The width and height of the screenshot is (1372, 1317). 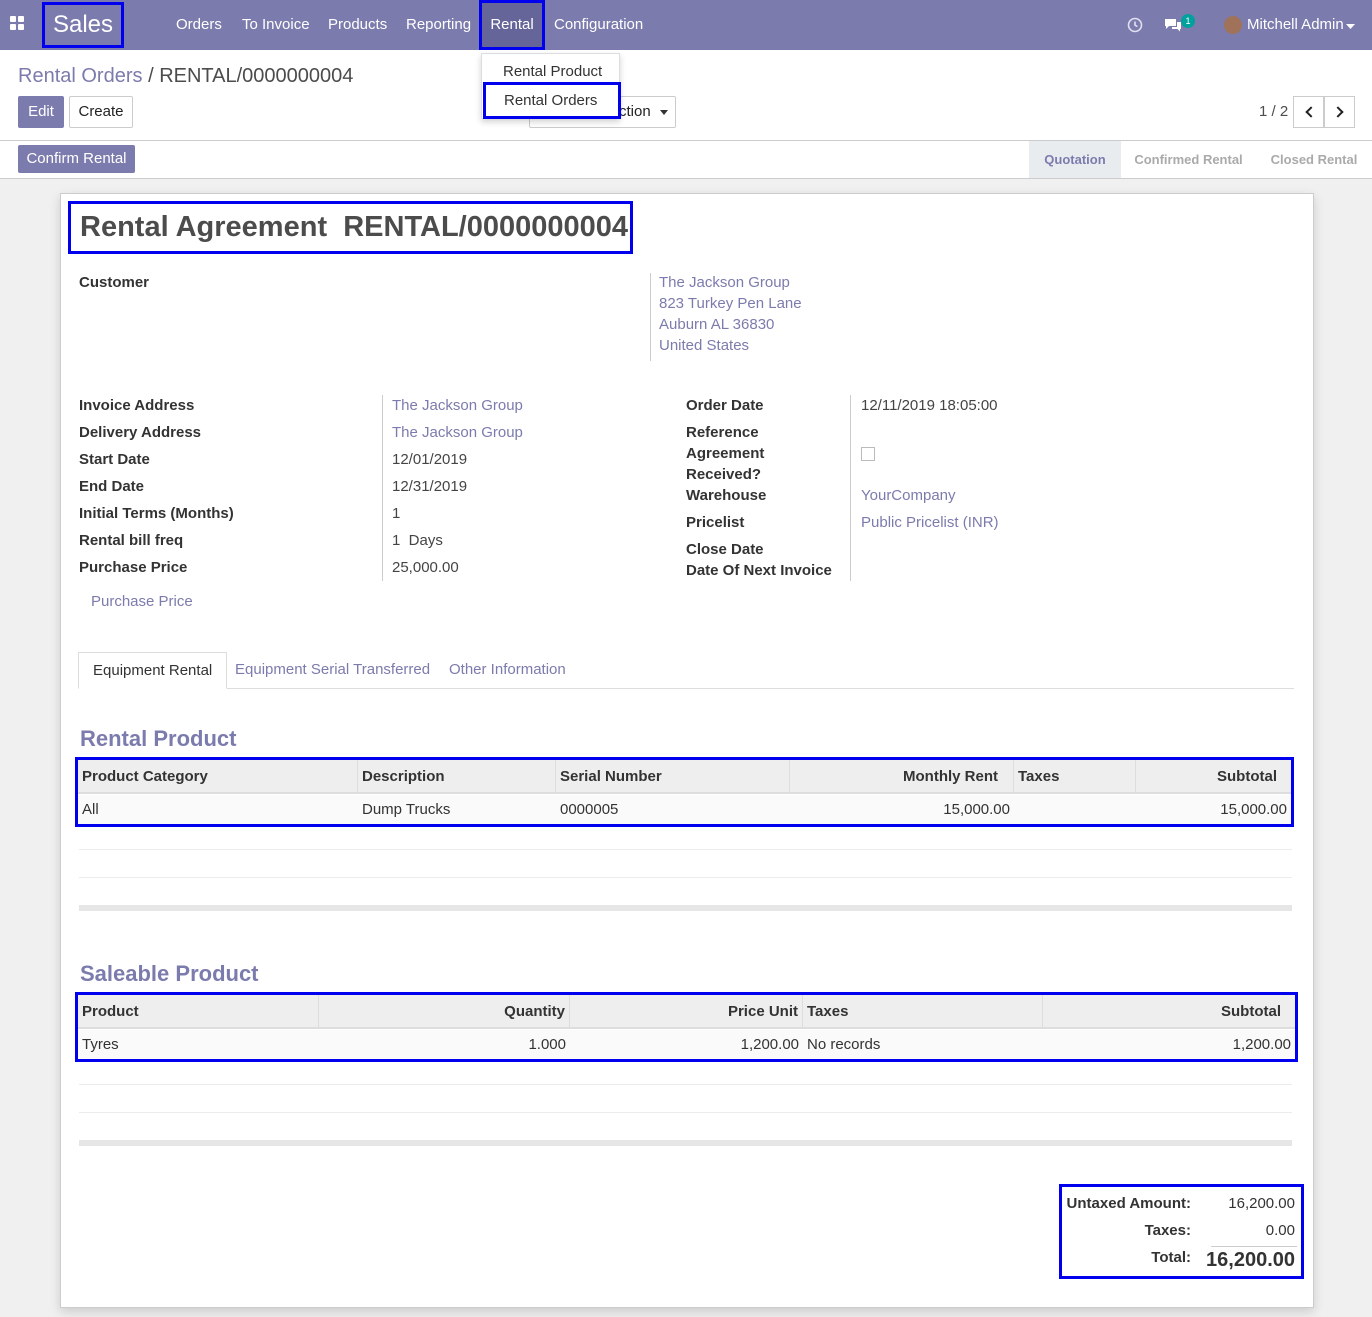 I want to click on col-product: Product, so click(x=198, y=1012).